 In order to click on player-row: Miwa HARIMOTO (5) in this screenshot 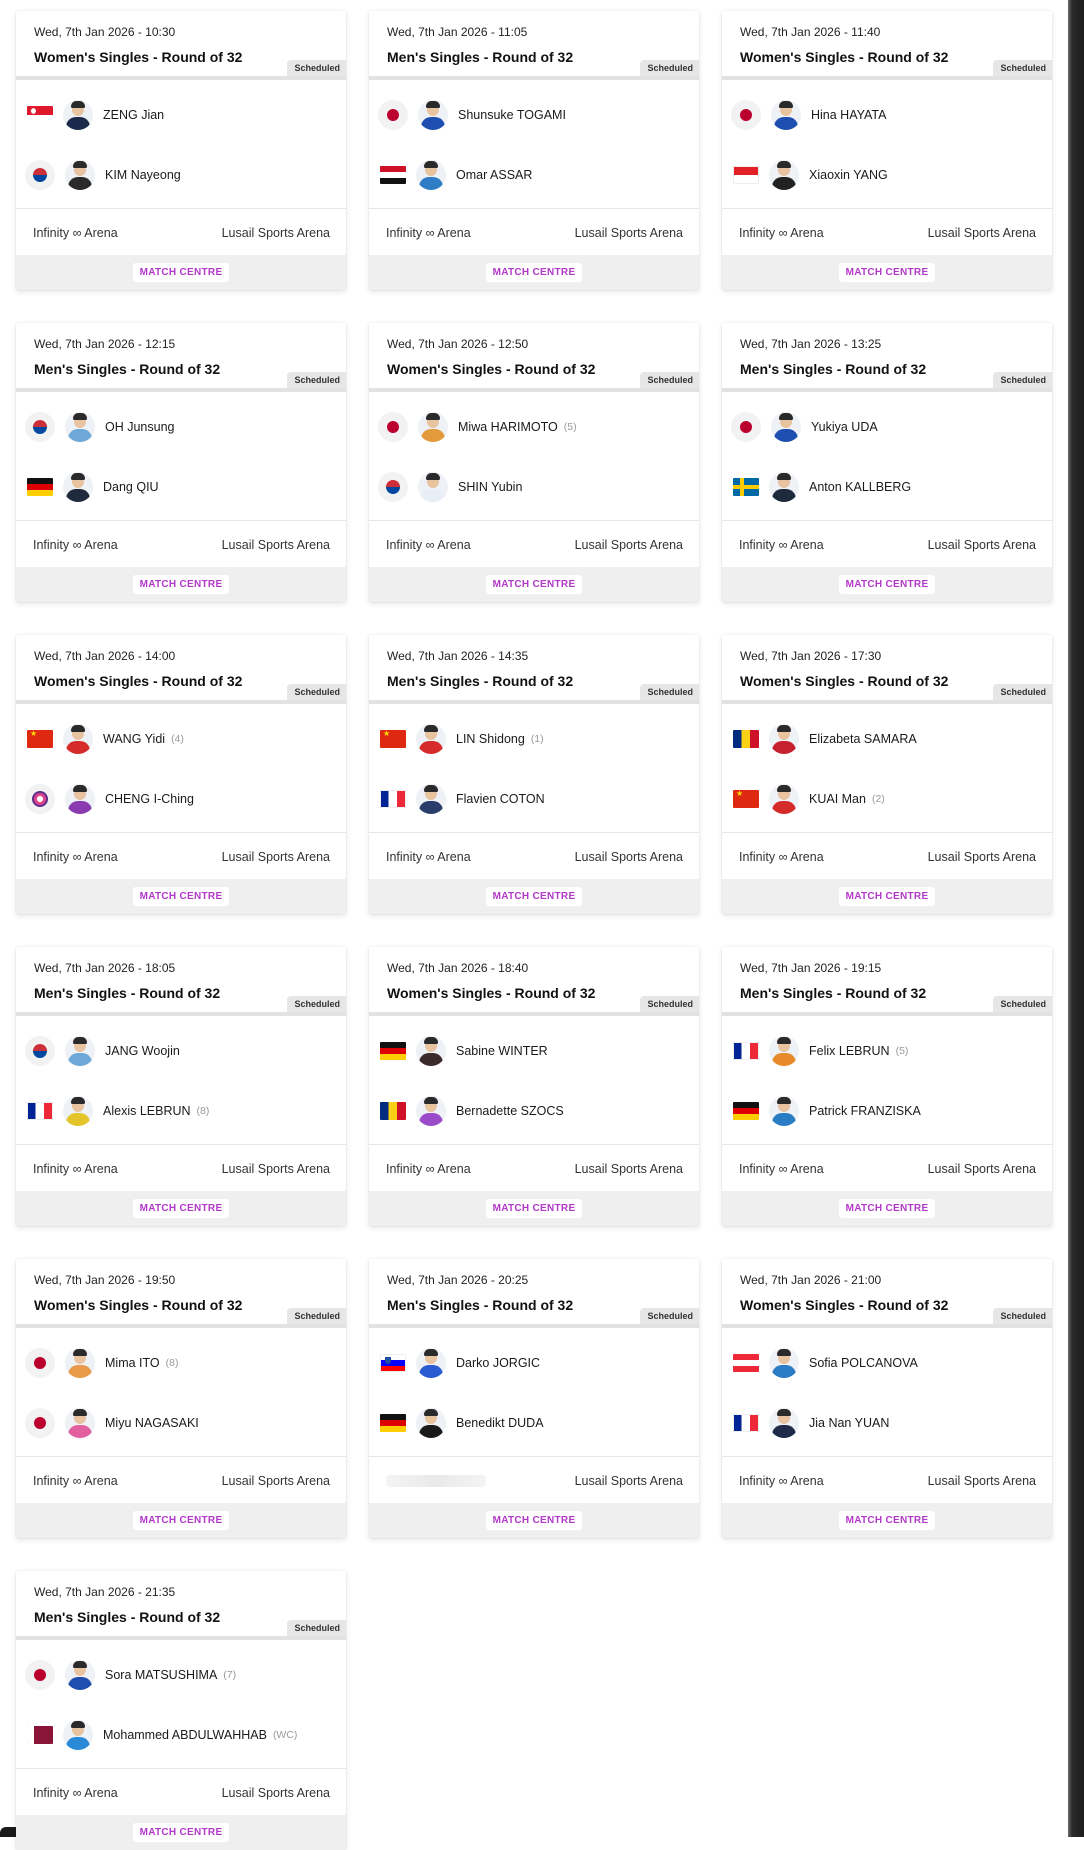, I will do `click(534, 427)`.